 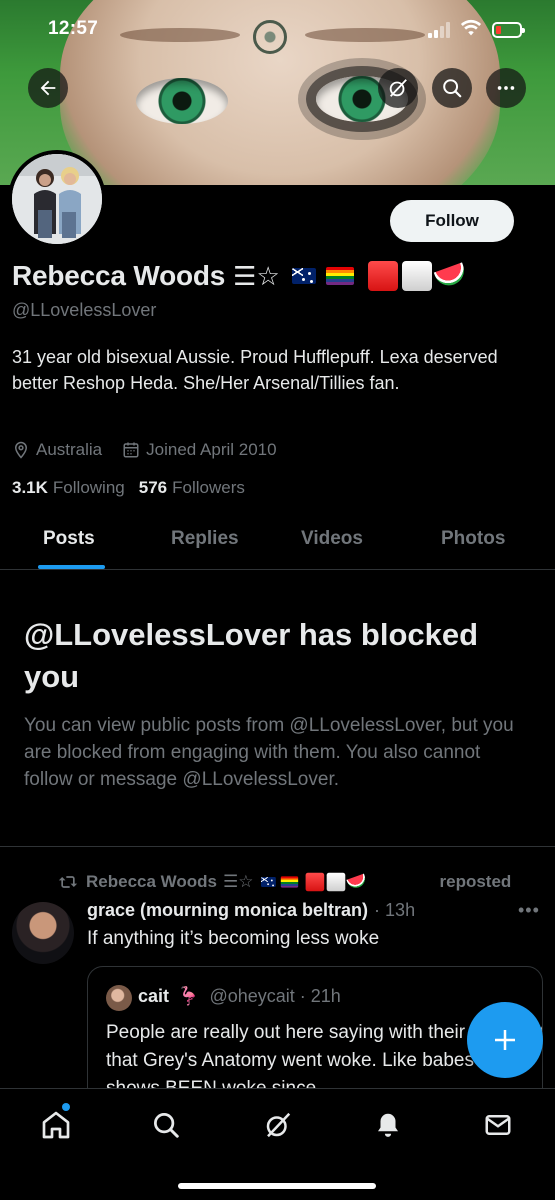 I want to click on watermelon-icon, so click(x=450, y=276).